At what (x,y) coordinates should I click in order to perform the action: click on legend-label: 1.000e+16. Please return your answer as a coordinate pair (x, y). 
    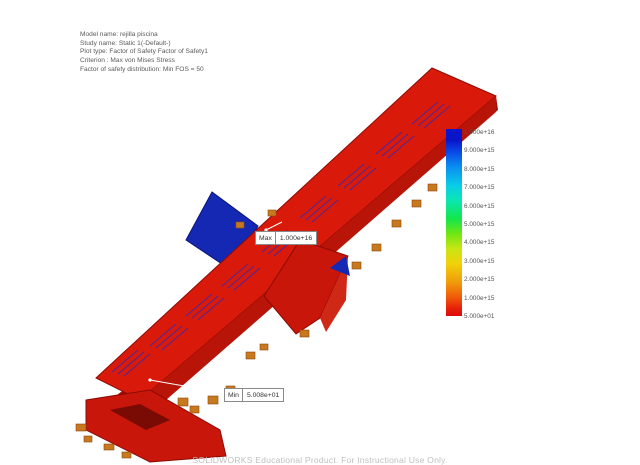
    Looking at the image, I should click on (479, 132).